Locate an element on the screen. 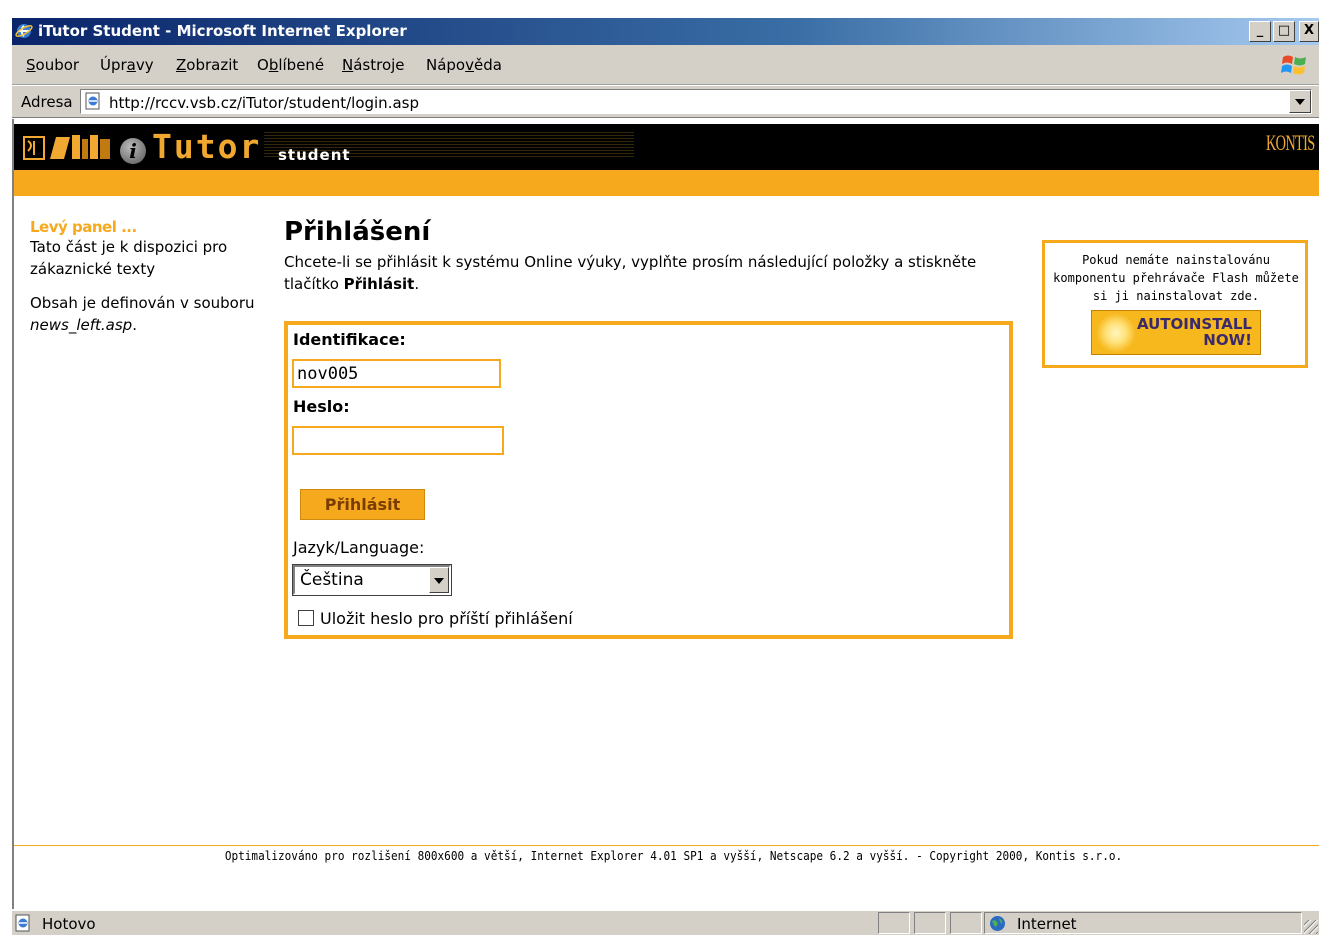 Image resolution: width=1319 pixels, height=935 pixels. menu-oblibene: Oblíbené is located at coordinates (290, 65).